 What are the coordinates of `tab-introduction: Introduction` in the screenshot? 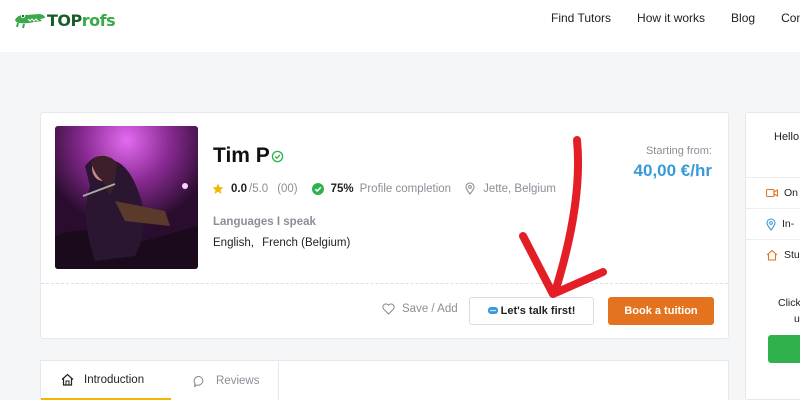 It's located at (106, 380).